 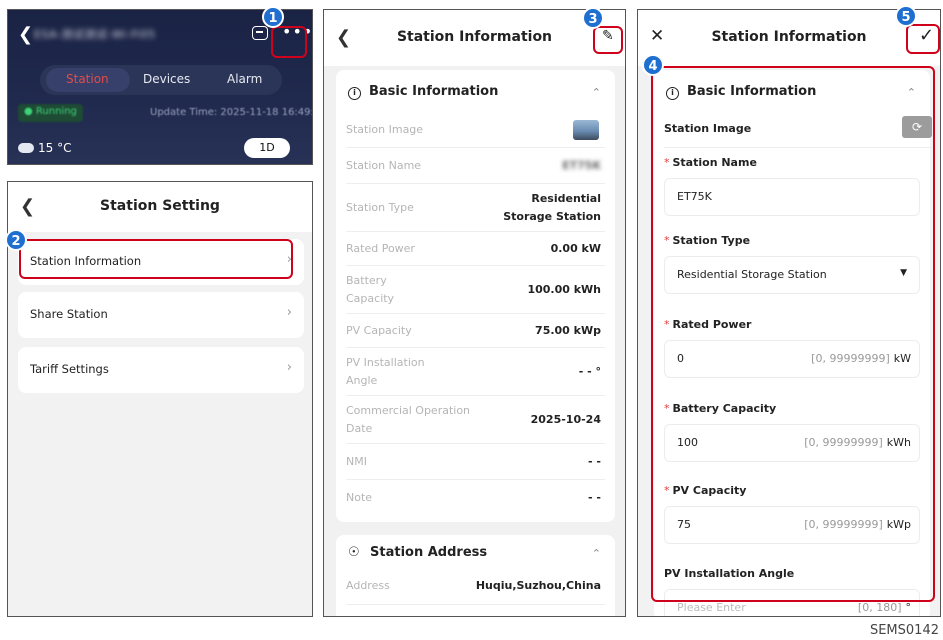 I want to click on info-row: Station Image, so click(x=475, y=130).